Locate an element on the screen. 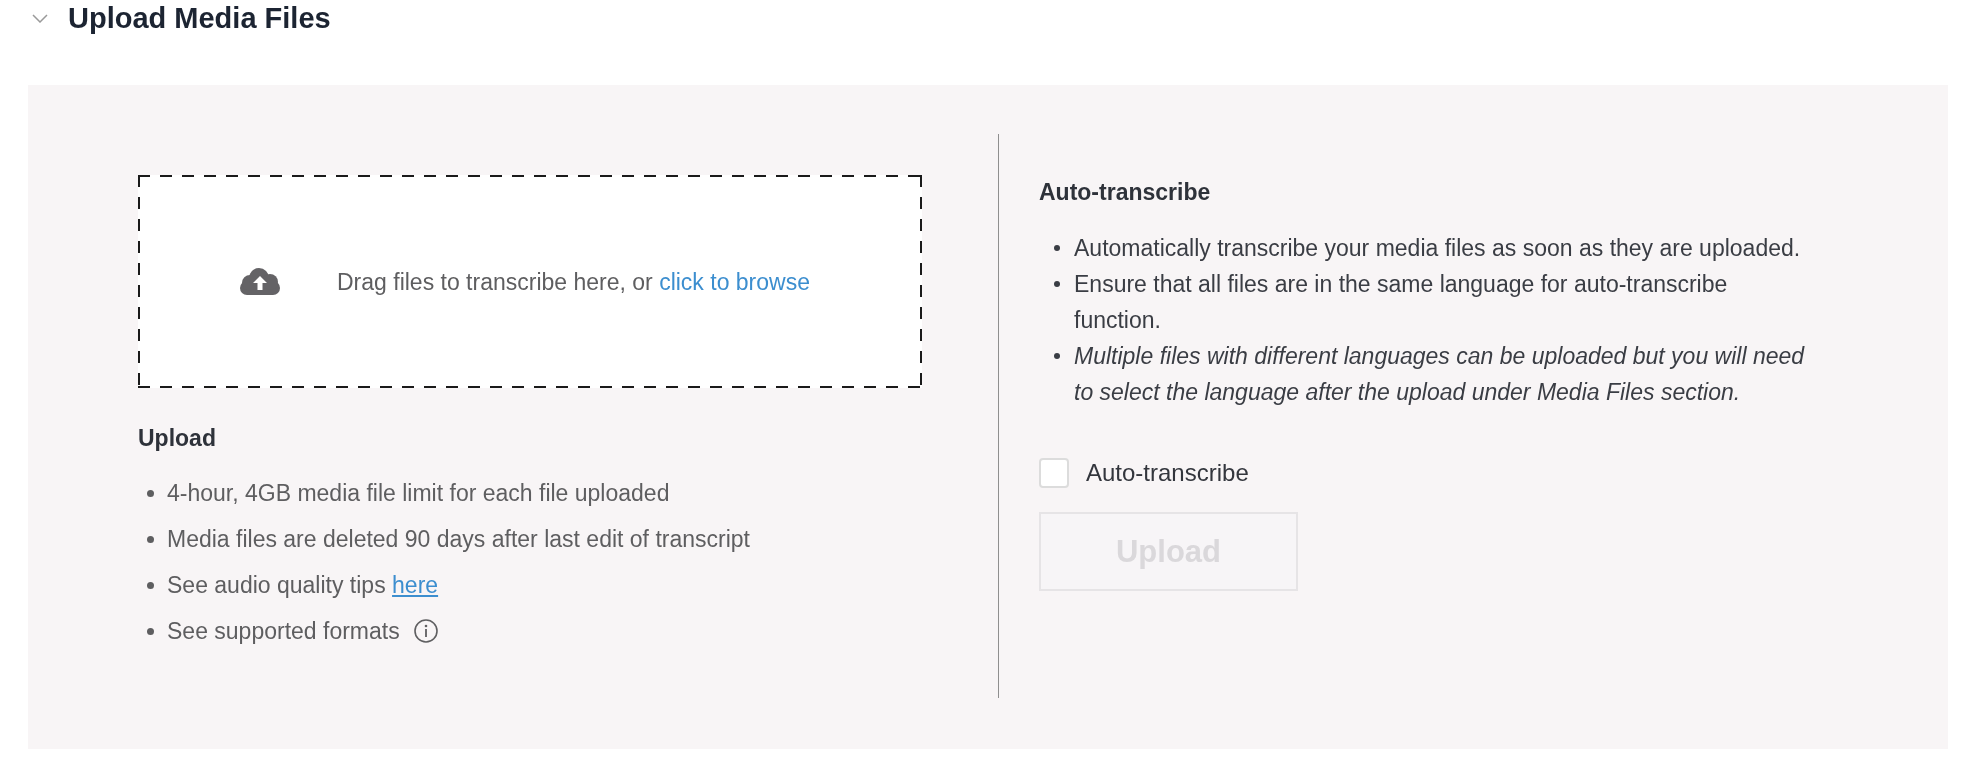  auto-transcribe-note: Multiple files with different languages can be uploaded but you will need to select the language after the upload under Media Files section. is located at coordinates (1440, 374).